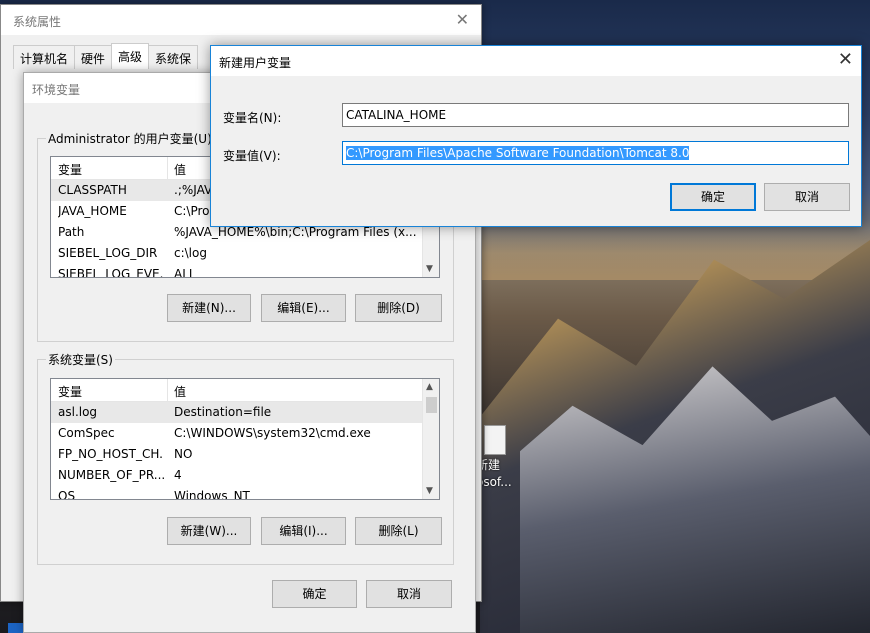 The image size is (870, 633). What do you see at coordinates (223, 412) in the screenshot?
I see `var-value: Destination=file` at bounding box center [223, 412].